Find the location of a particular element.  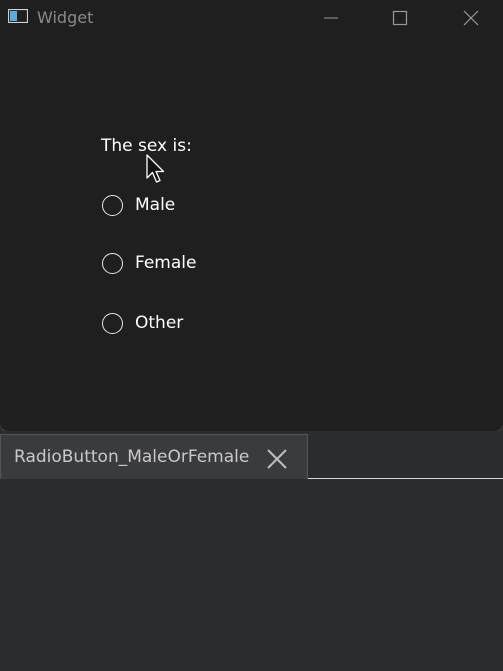

tab-label: RadioButton_MaleOrFemale is located at coordinates (132, 457).